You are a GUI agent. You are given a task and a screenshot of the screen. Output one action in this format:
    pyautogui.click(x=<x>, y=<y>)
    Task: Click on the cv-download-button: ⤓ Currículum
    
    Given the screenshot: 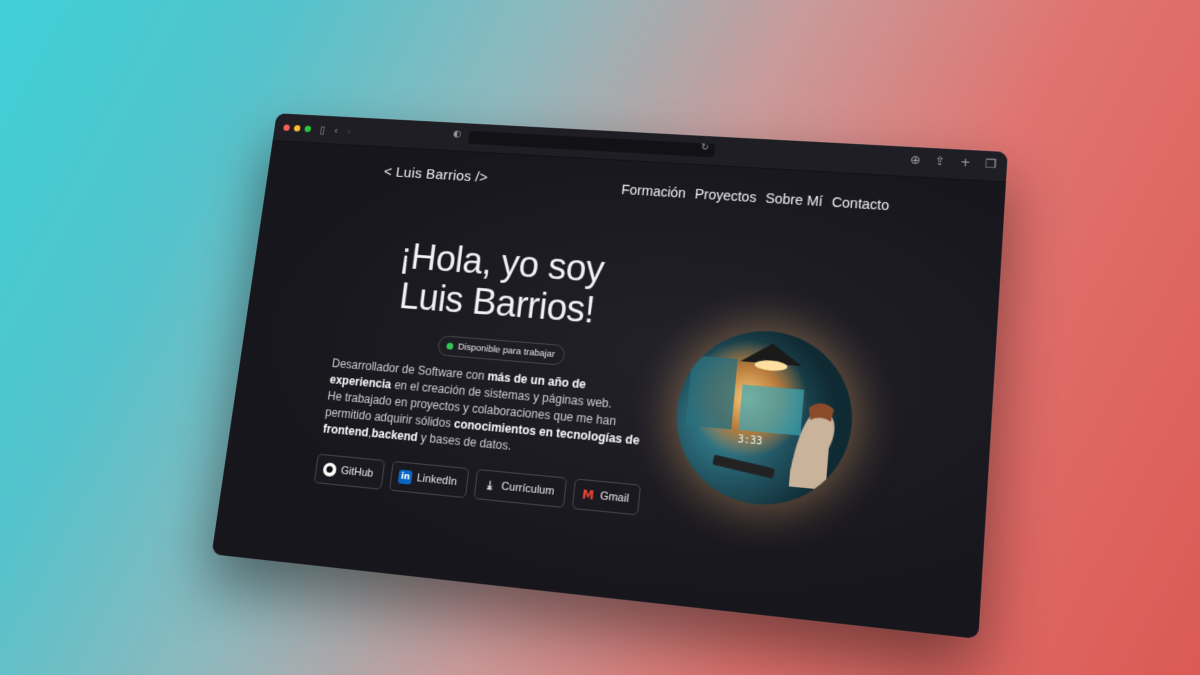 What is the action you would take?
    pyautogui.click(x=519, y=488)
    